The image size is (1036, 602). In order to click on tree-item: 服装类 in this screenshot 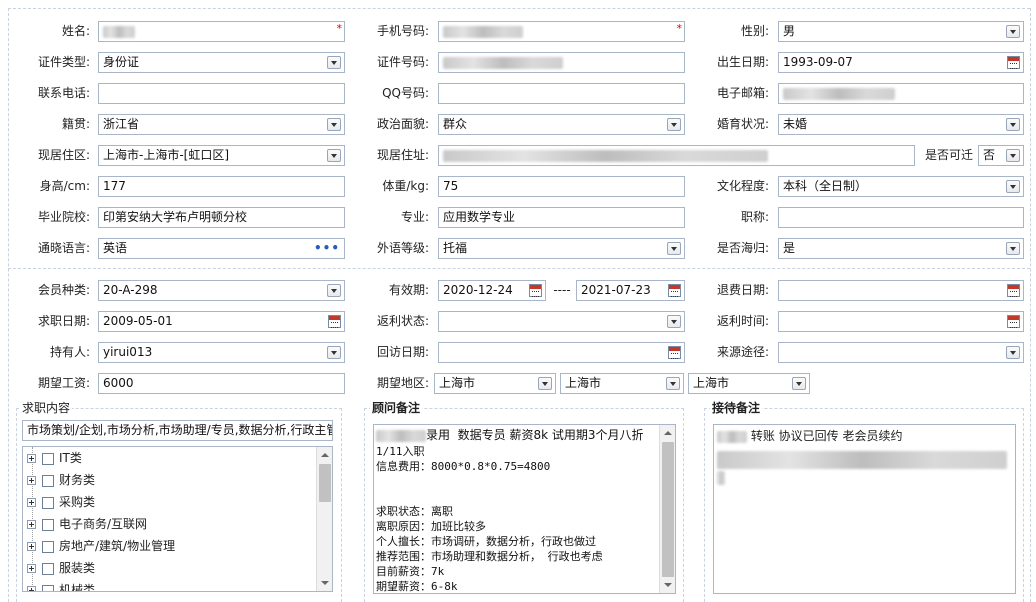, I will do `click(177, 568)`.